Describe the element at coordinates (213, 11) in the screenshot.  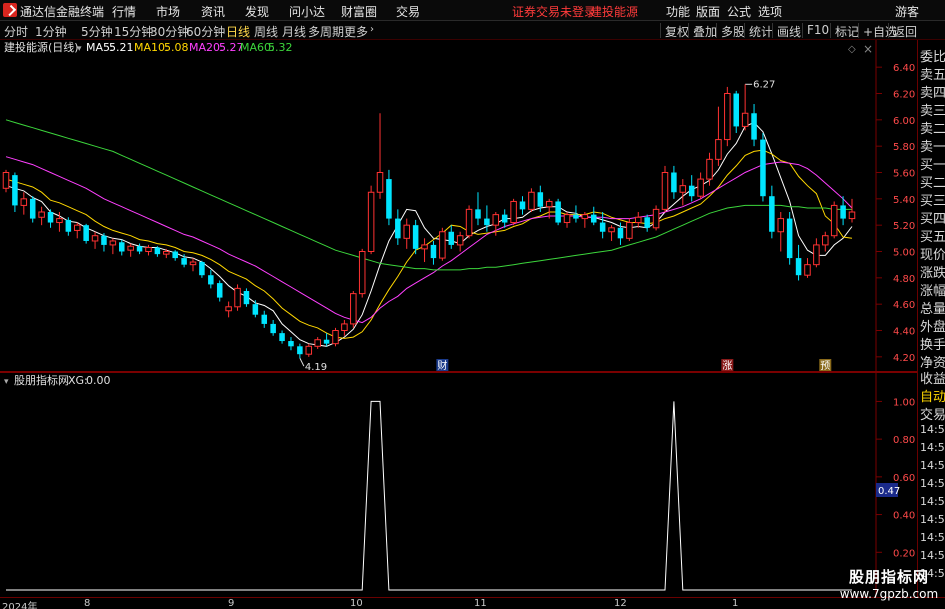
I see `menu-item-zixun: 资讯` at that location.